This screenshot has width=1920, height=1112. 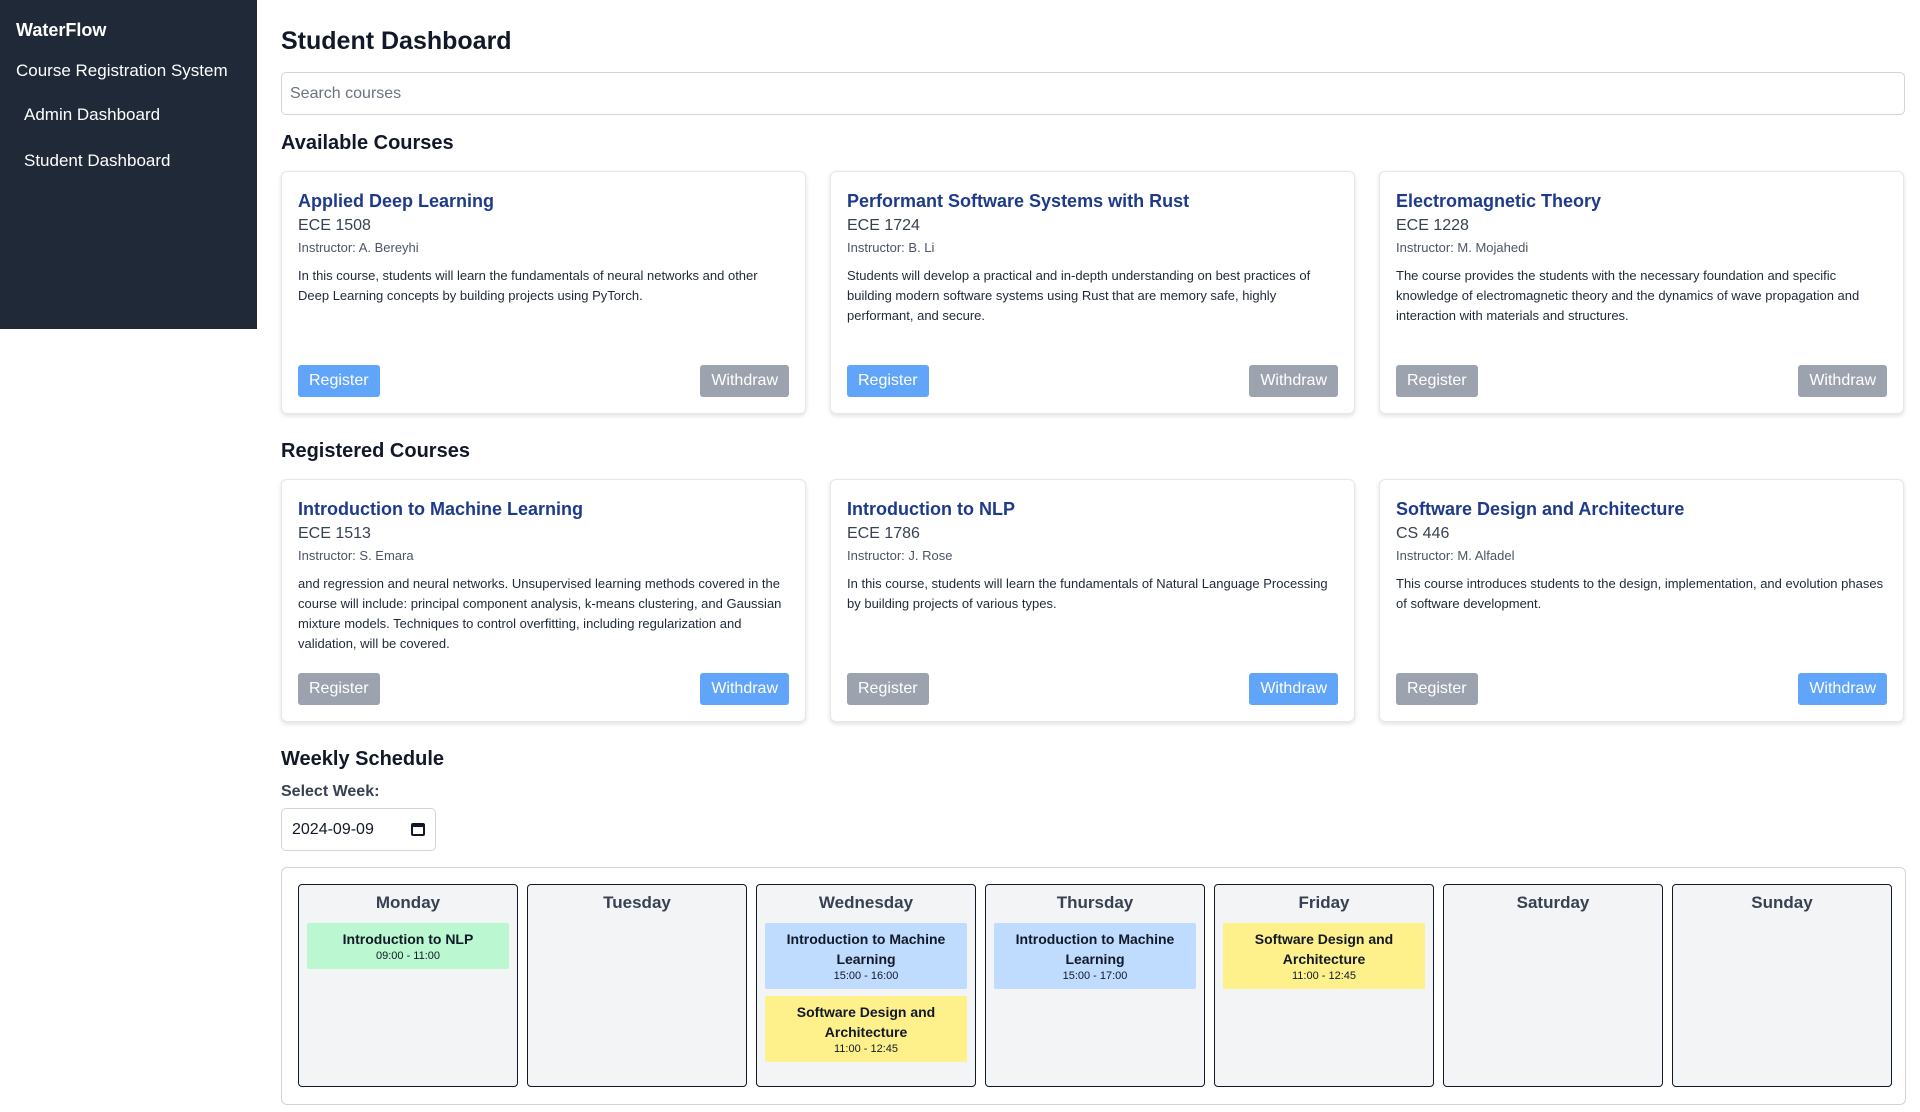 I want to click on page-title: Student Dashboard, so click(x=396, y=41).